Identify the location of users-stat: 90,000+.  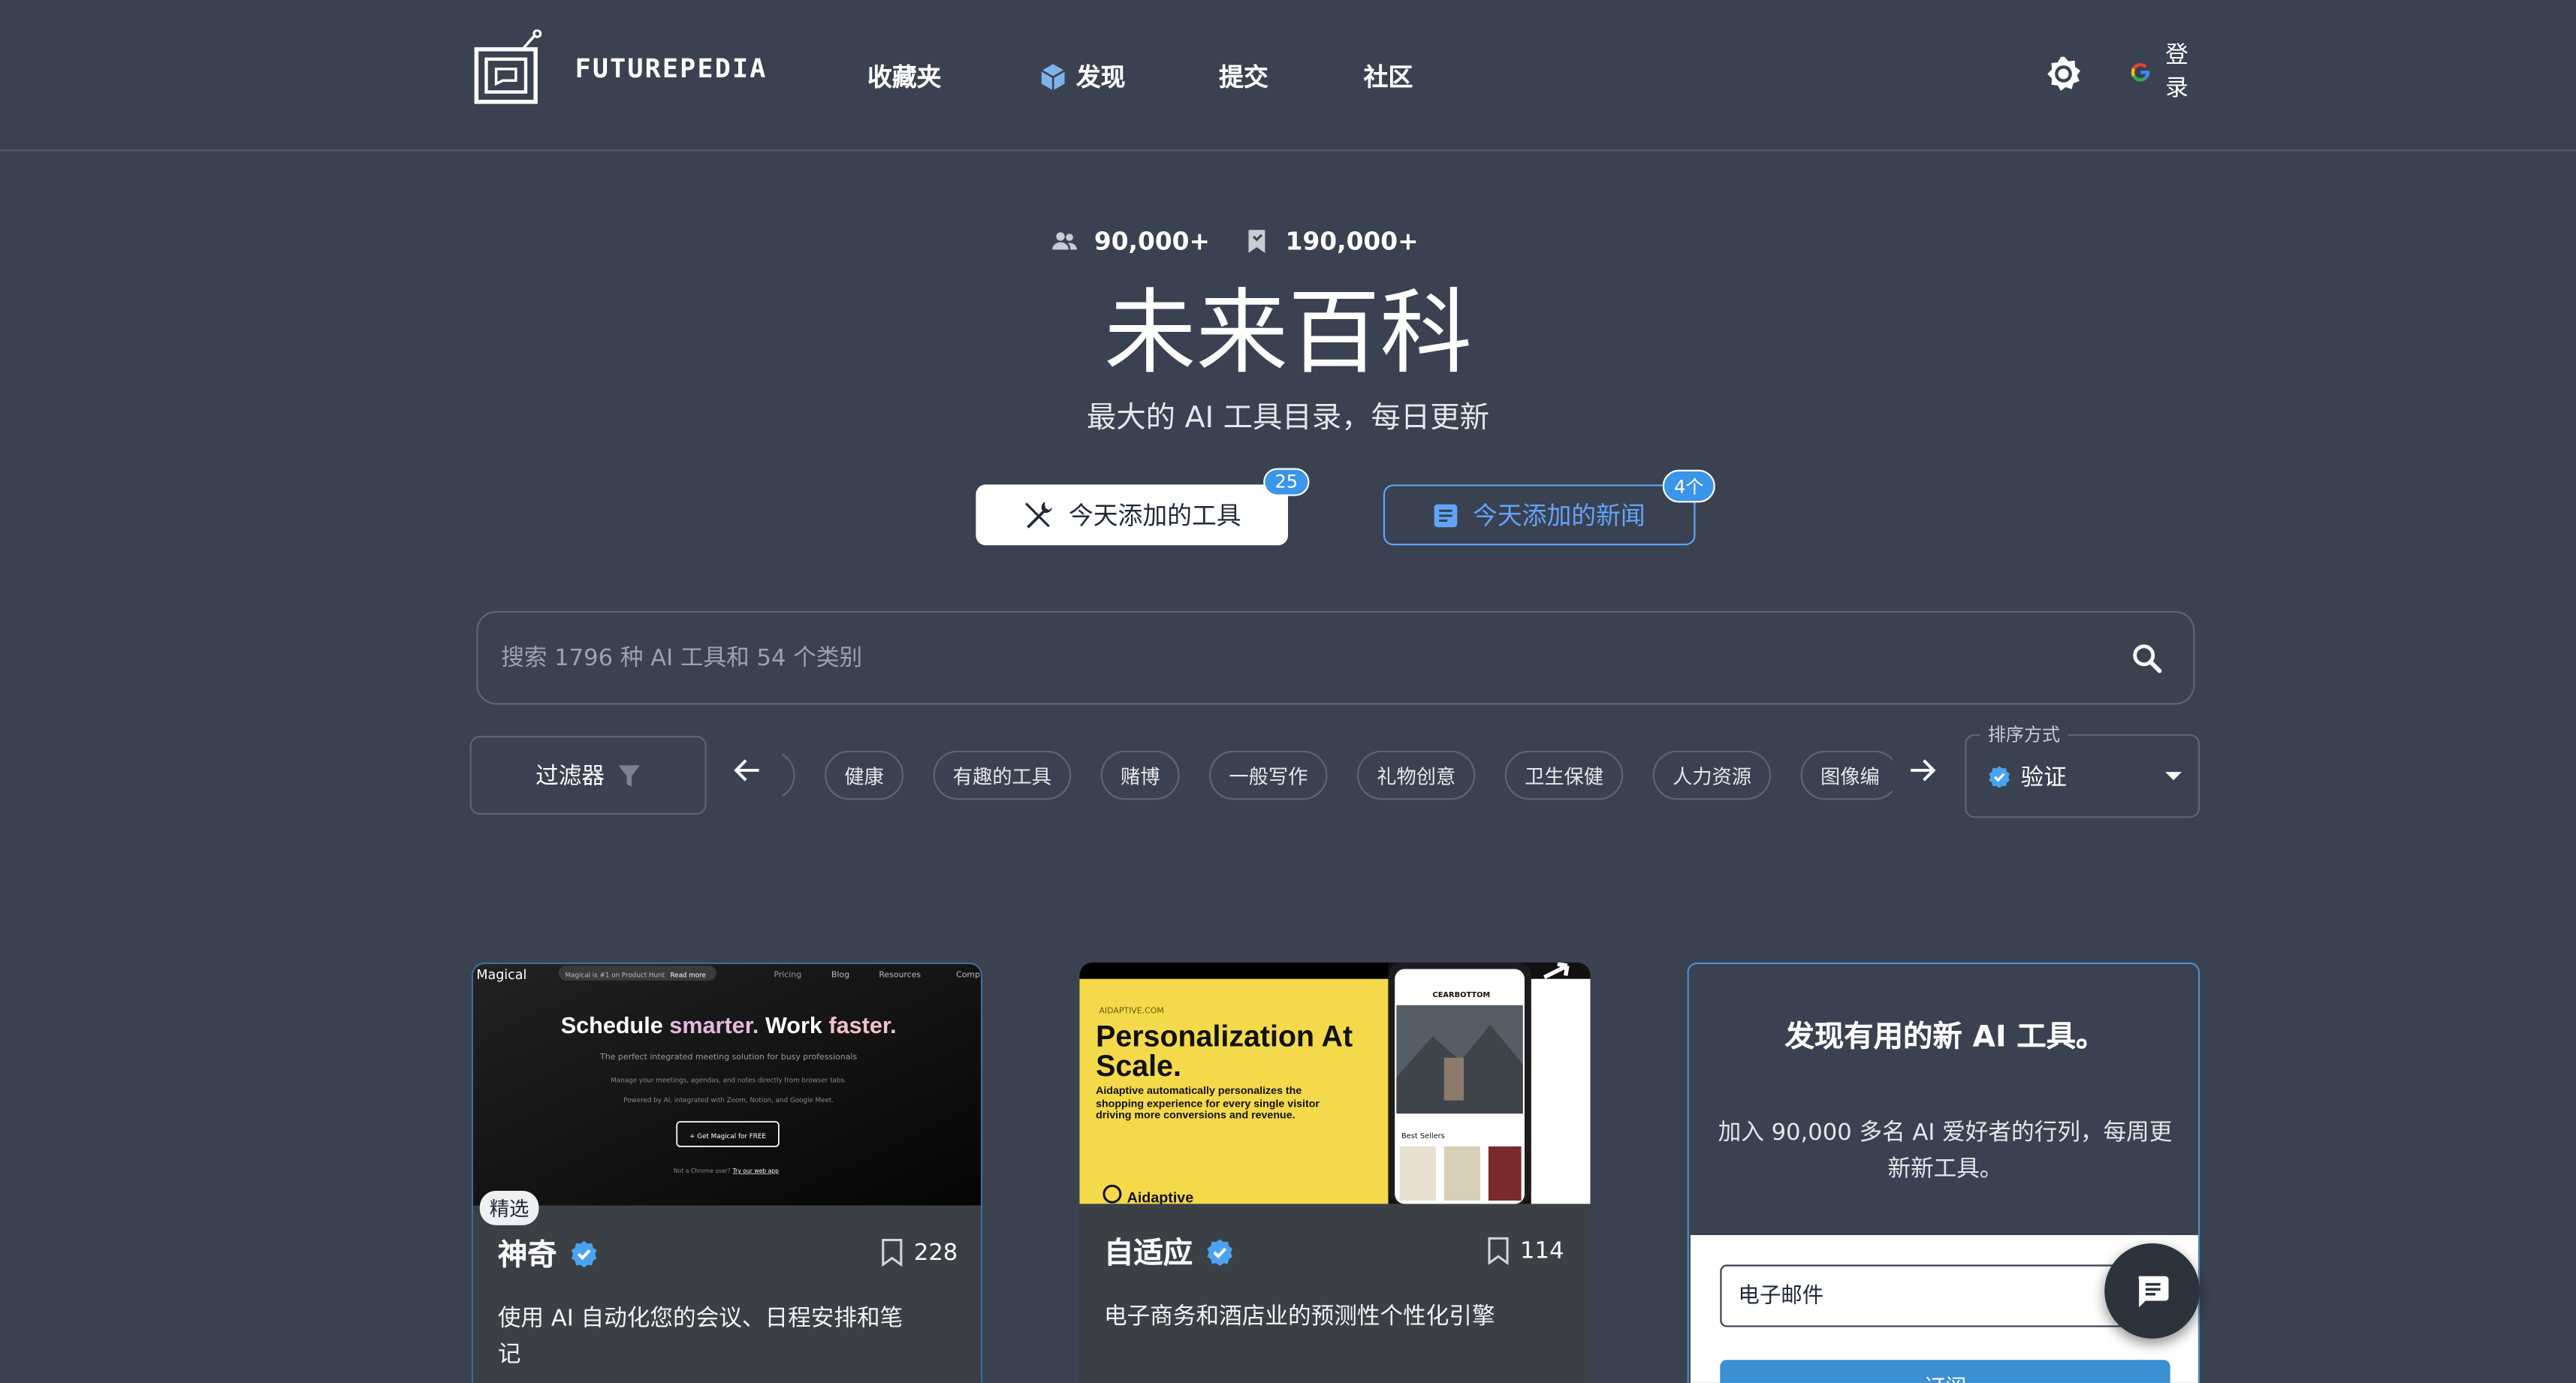
(1130, 242).